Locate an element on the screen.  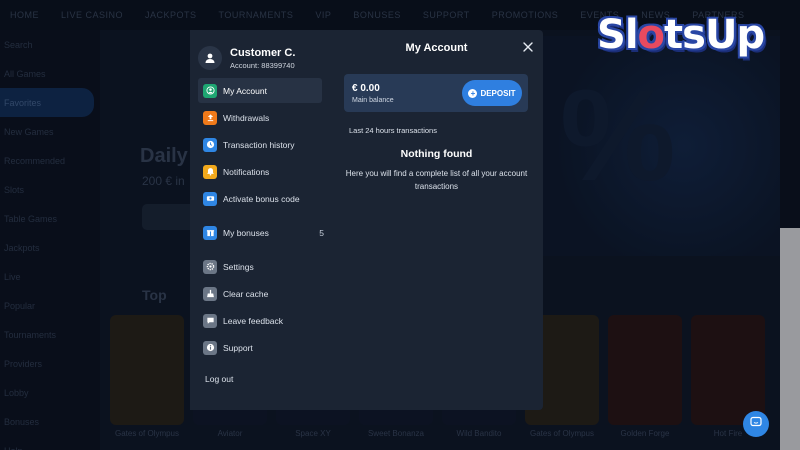
last-24h-label: Last 24 hours transactions is located at coordinates (393, 130).